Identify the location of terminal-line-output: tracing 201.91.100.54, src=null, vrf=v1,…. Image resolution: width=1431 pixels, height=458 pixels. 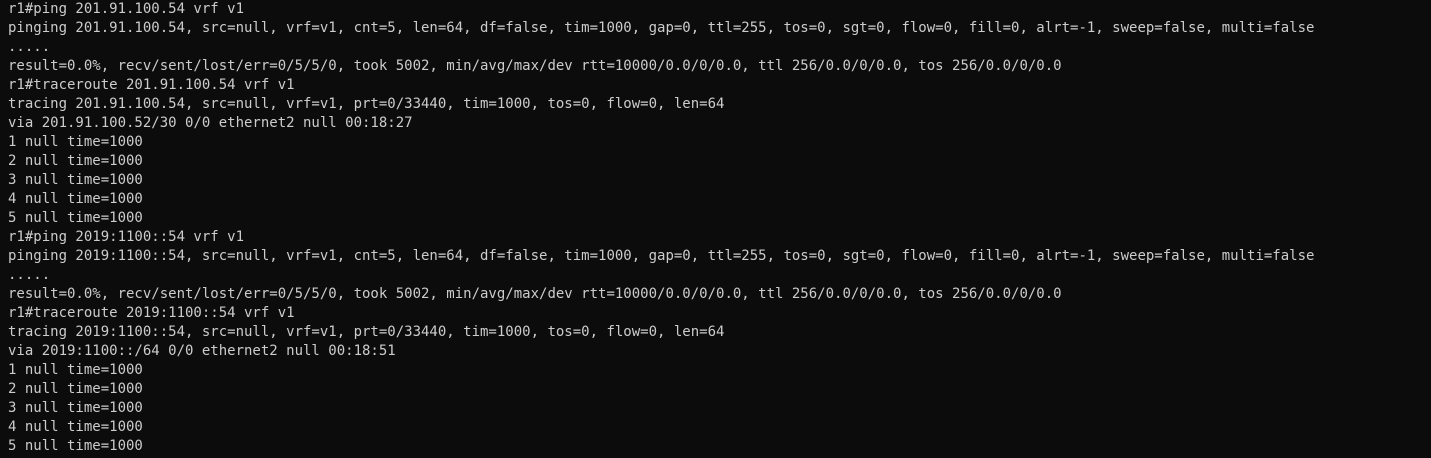
(366, 104).